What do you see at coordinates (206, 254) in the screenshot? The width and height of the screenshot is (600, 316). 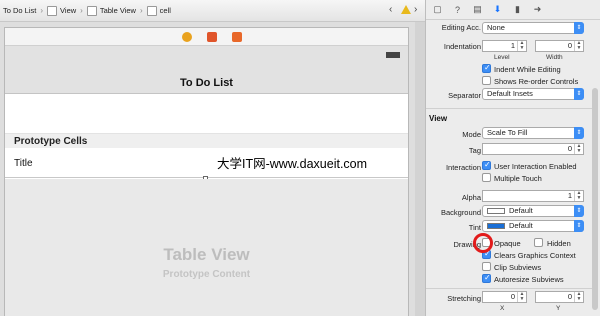 I see `table-view-placeholder-title: Table View` at bounding box center [206, 254].